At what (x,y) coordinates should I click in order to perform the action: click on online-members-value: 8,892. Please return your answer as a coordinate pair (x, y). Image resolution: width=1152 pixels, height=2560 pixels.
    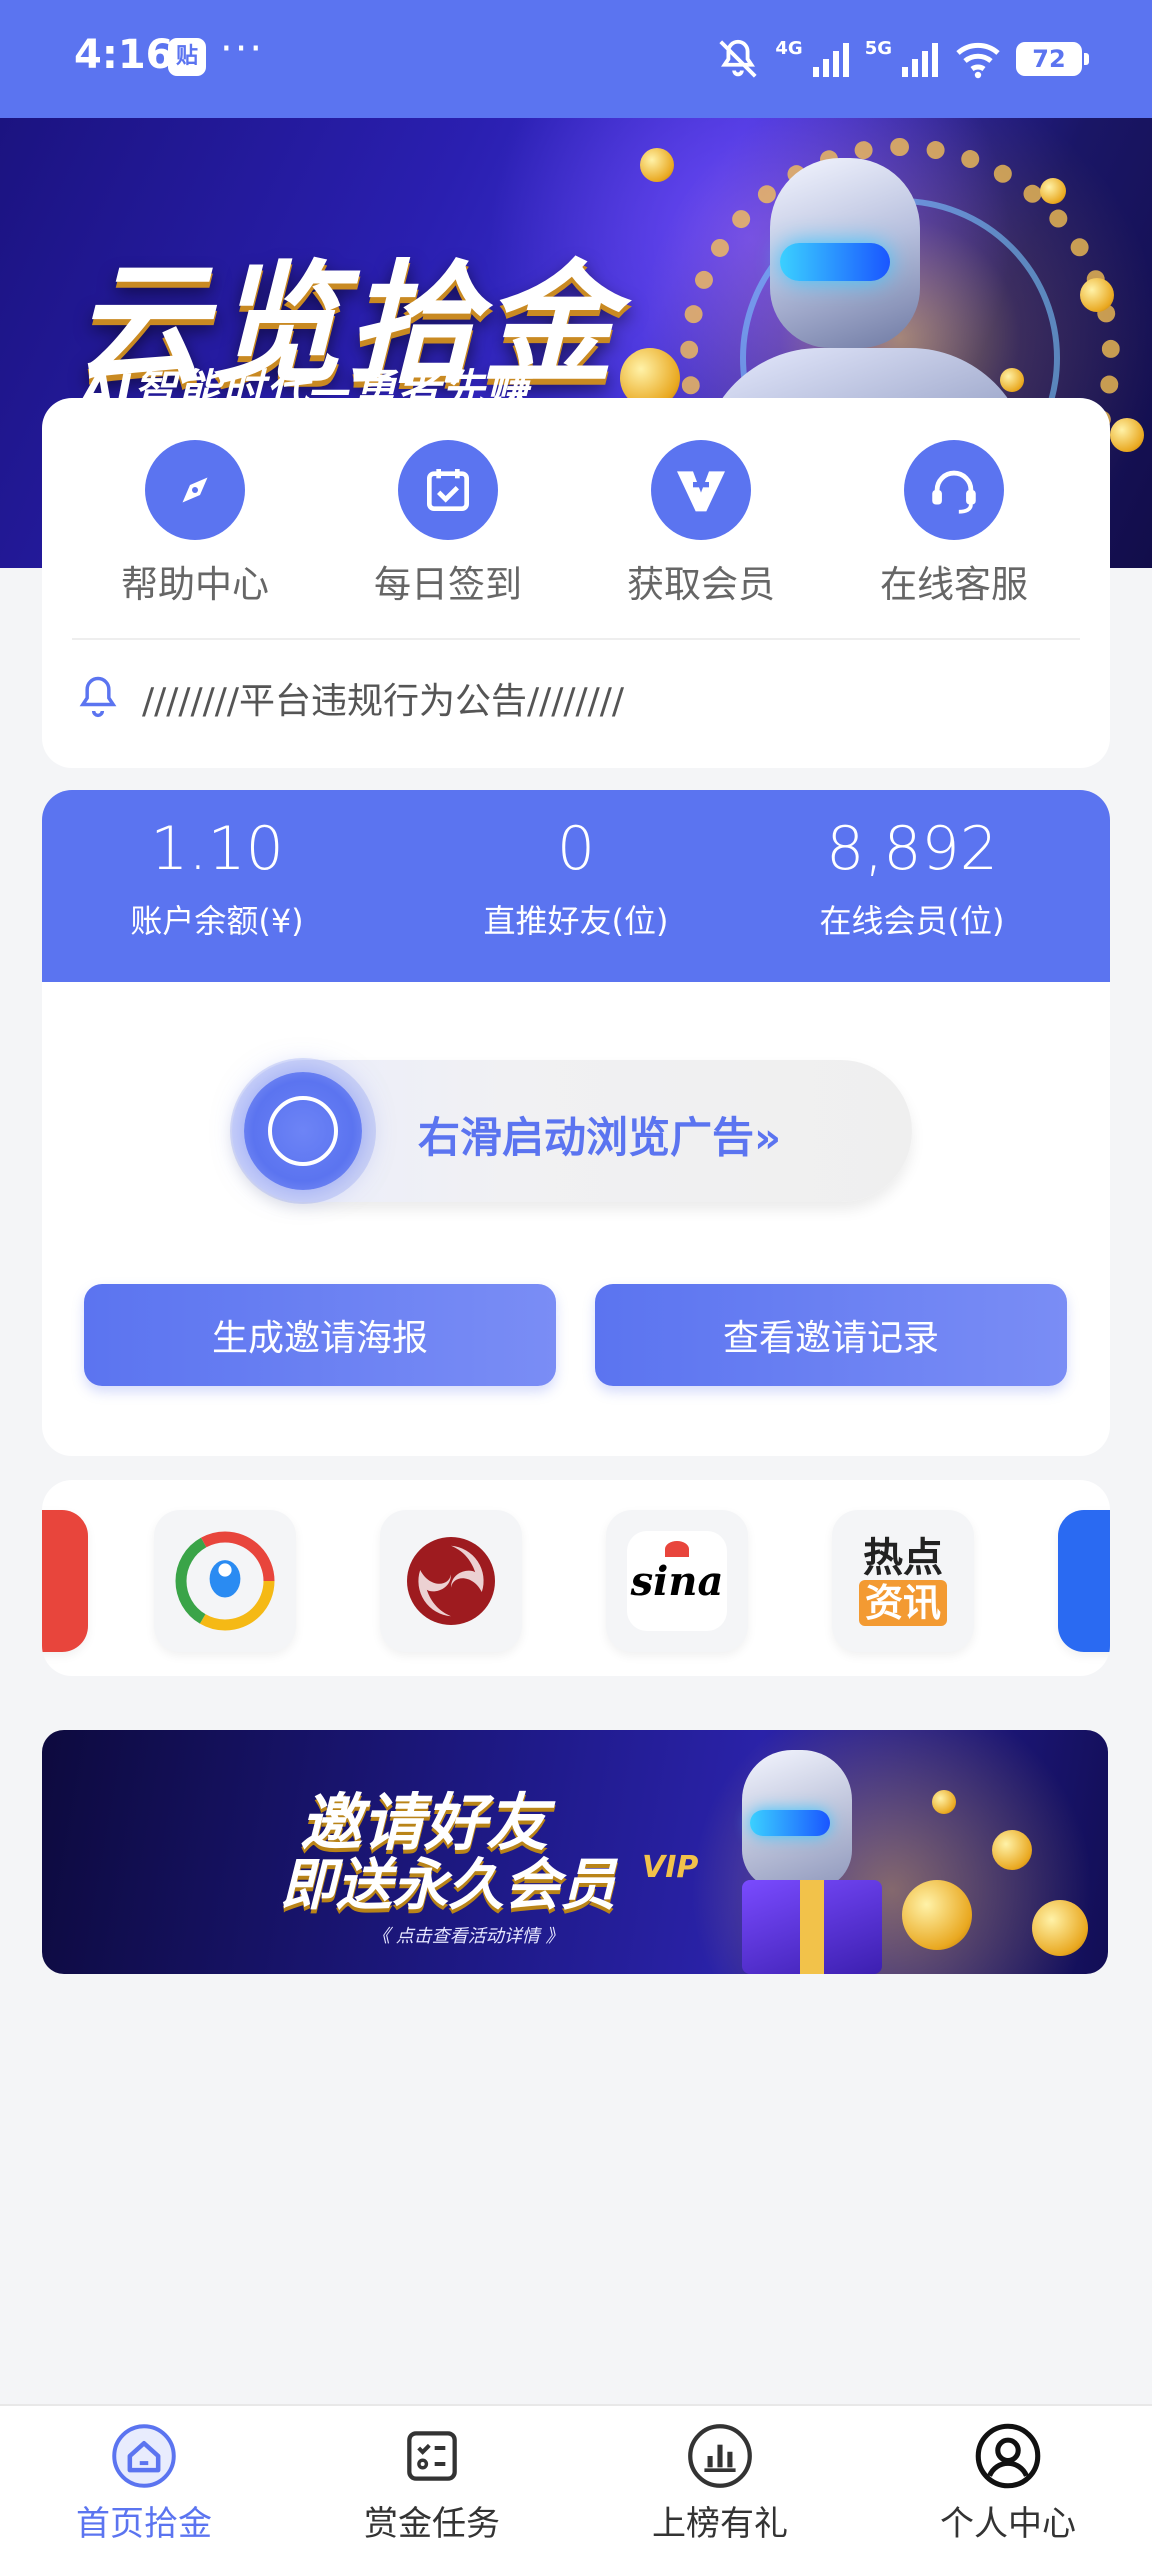
    Looking at the image, I should click on (912, 849).